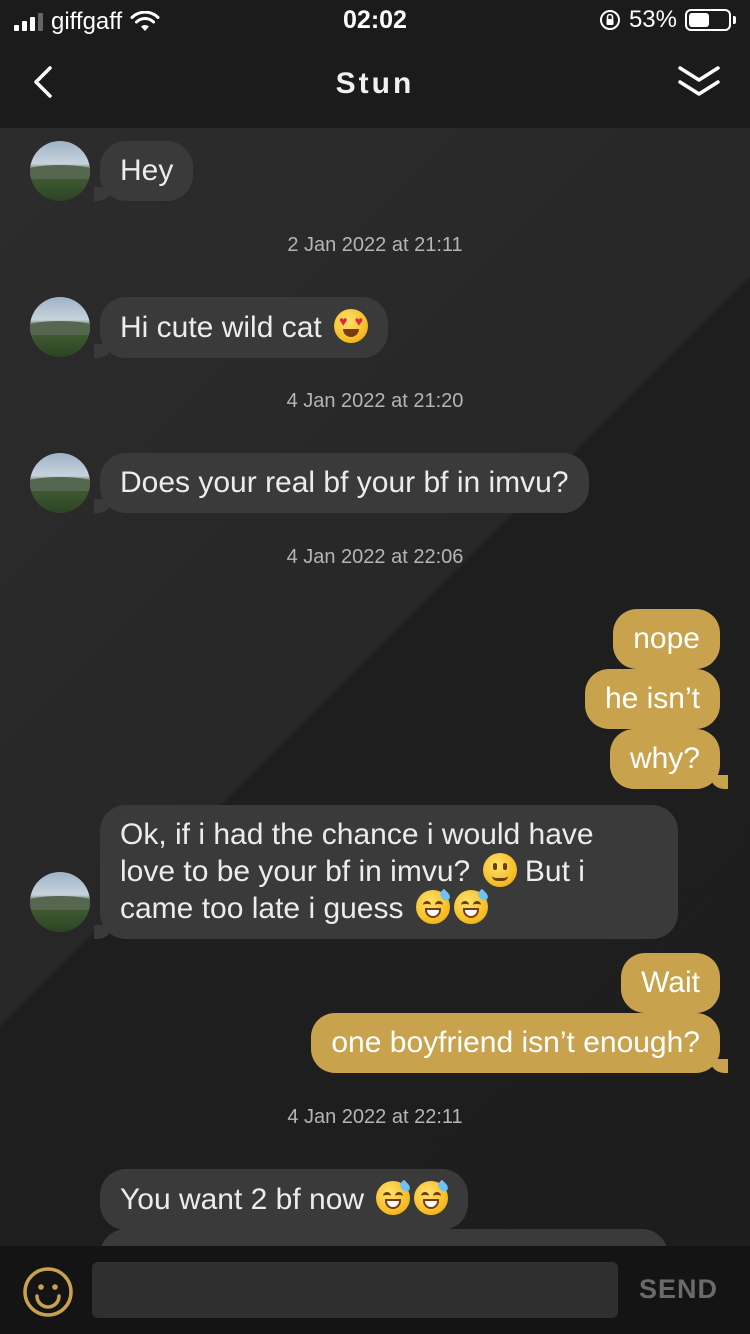 Image resolution: width=750 pixels, height=1334 pixels. What do you see at coordinates (734, 20) in the screenshot?
I see `battery-tip` at bounding box center [734, 20].